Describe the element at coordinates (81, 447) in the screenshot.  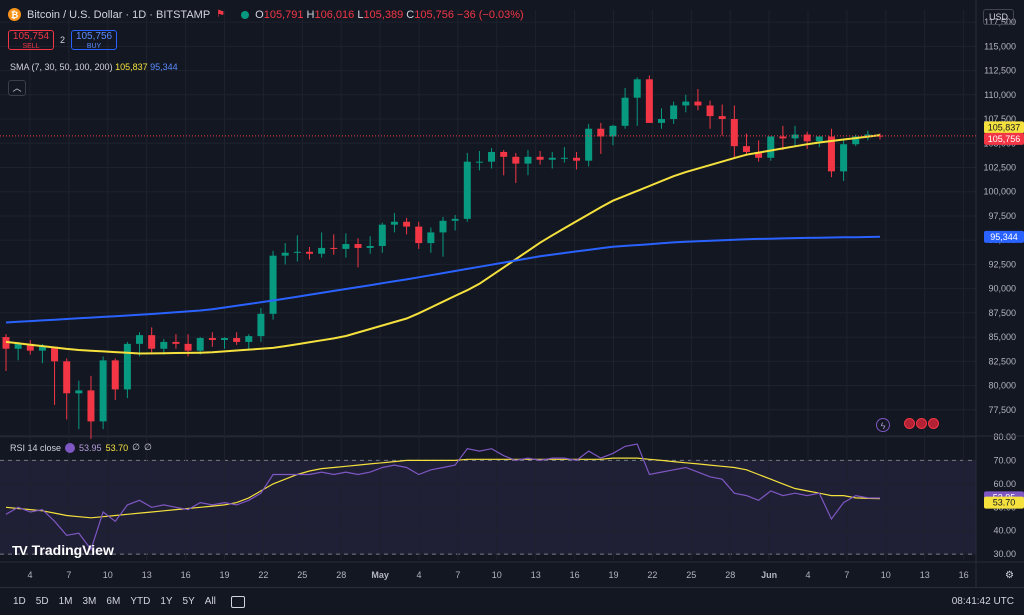
I see `rsi-legend: RSI 14 close 53.95 53.70 ∅ ∅` at that location.